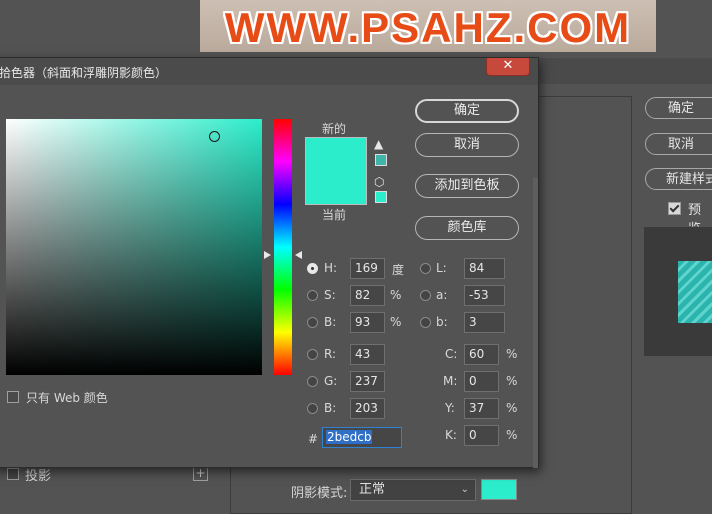 The width and height of the screenshot is (712, 514). What do you see at coordinates (413, 490) in the screenshot?
I see `shadow-mode-select: 正常 ⌄` at bounding box center [413, 490].